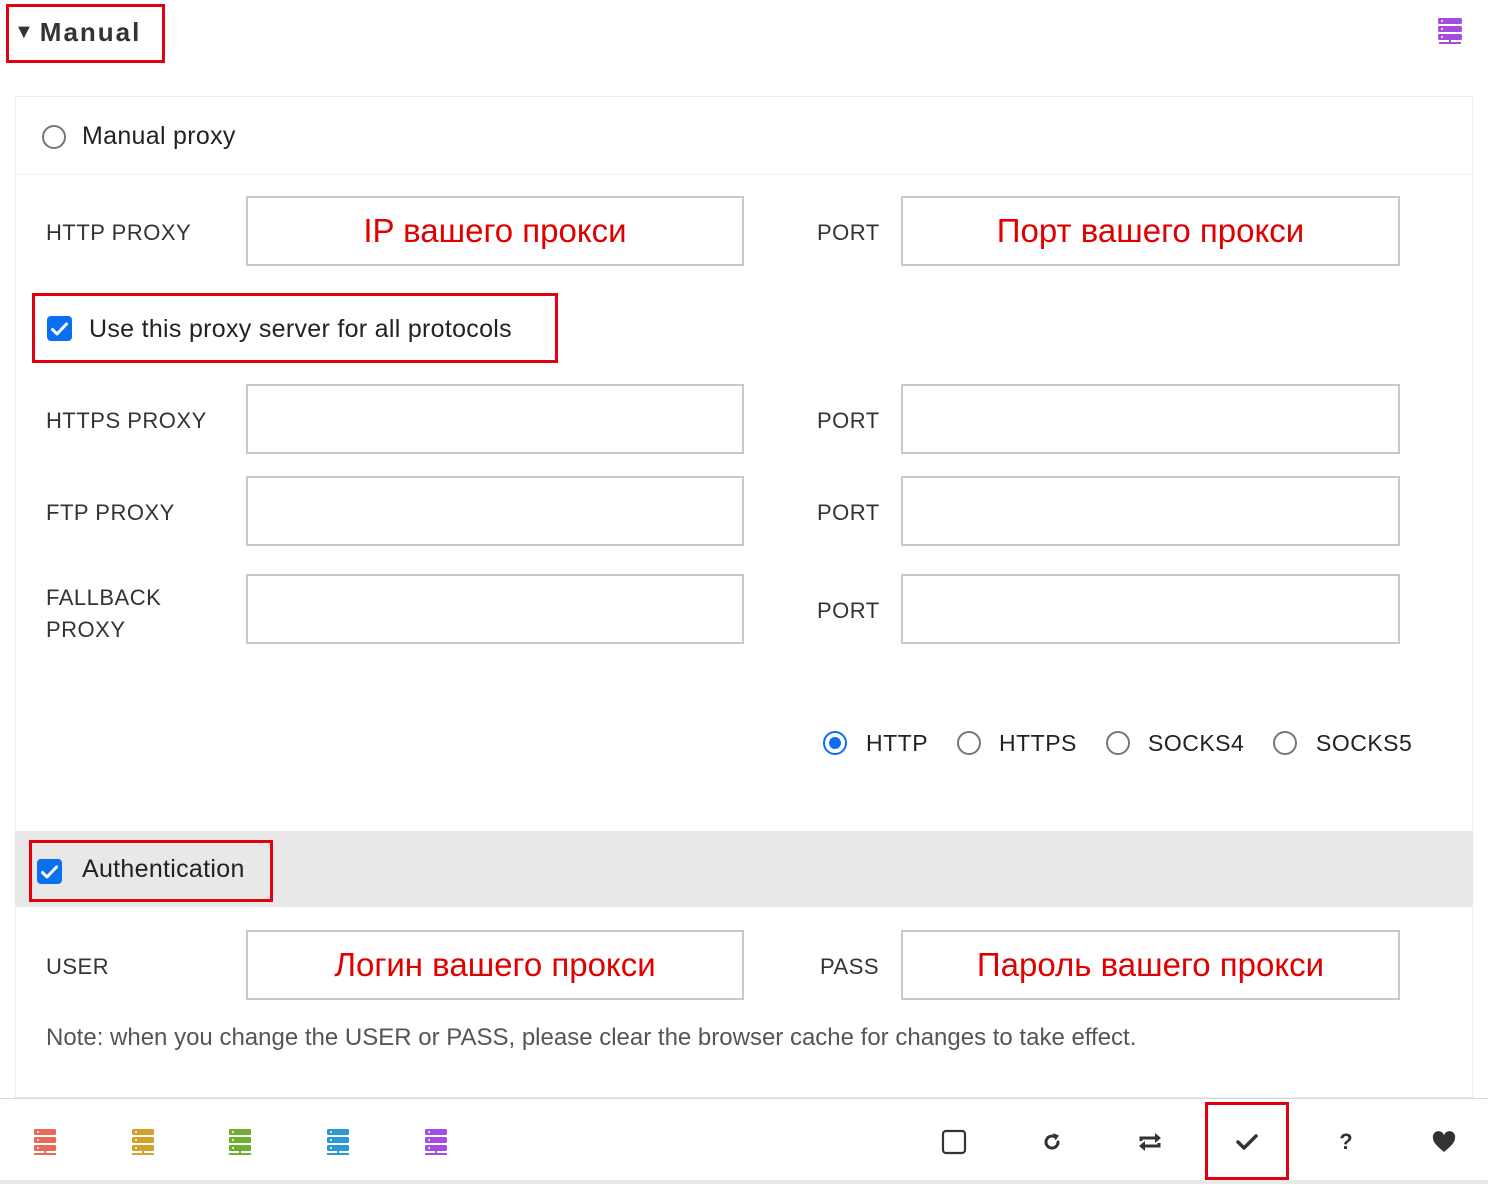  I want to click on annotation-box-apply, so click(1247, 1141).